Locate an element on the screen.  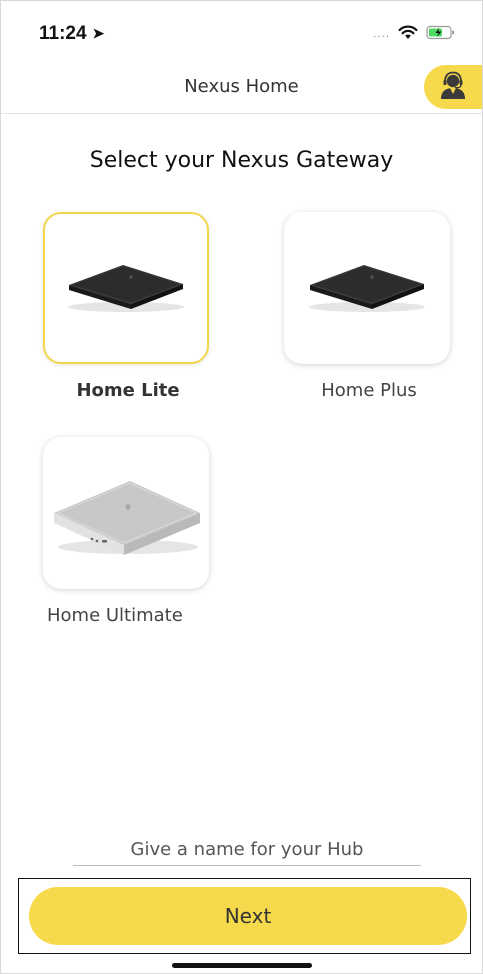
nav-bar: Nexus Home is located at coordinates (241, 88).